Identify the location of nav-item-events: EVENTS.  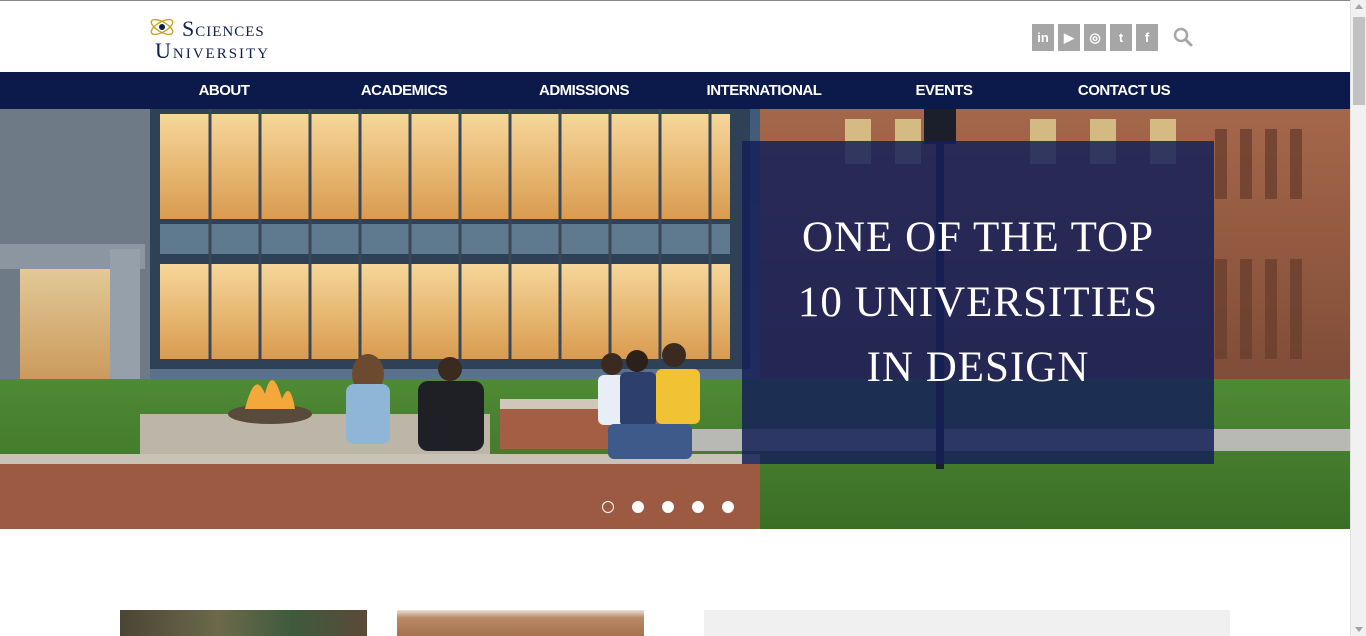
(944, 90).